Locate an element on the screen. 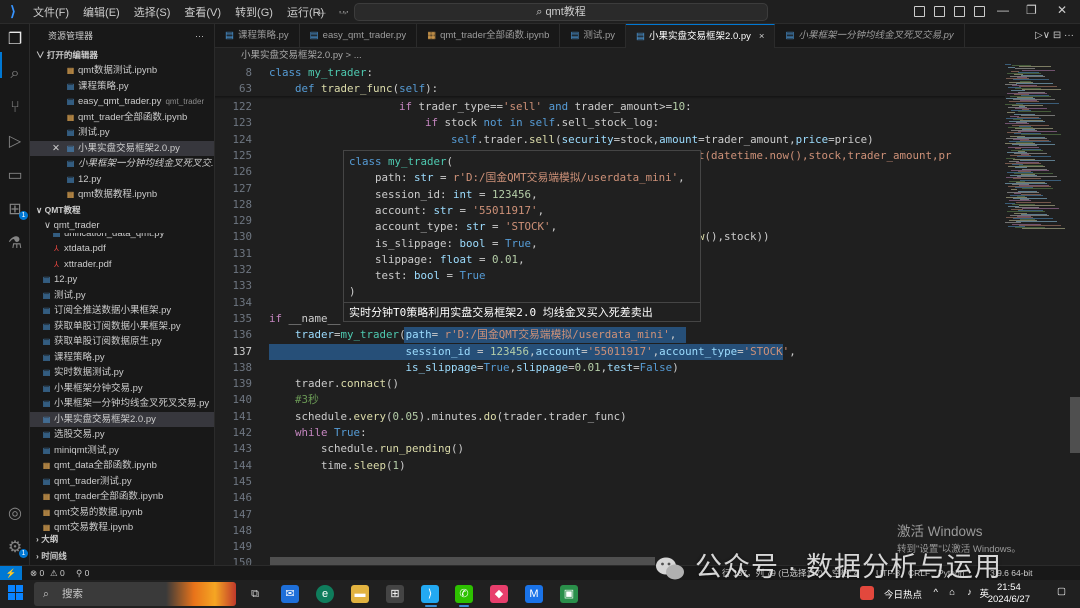  news-label: 今日热点 is located at coordinates (903, 594).